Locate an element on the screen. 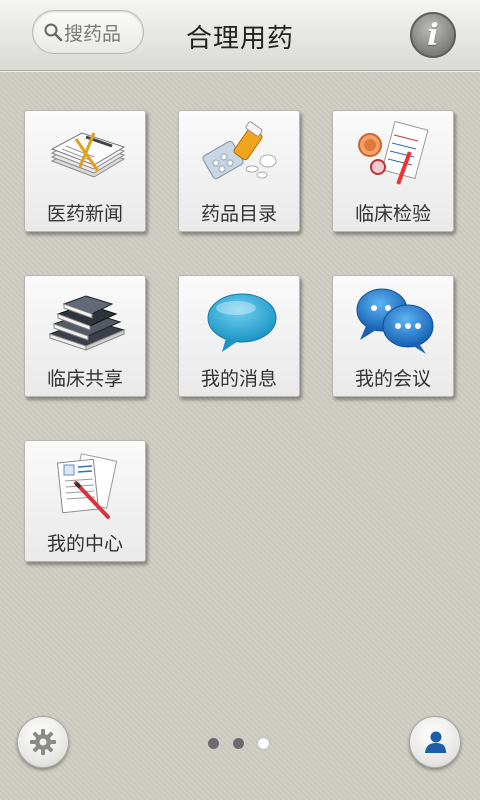 The height and width of the screenshot is (800, 480). tile-label: 我的消息 is located at coordinates (238, 379).